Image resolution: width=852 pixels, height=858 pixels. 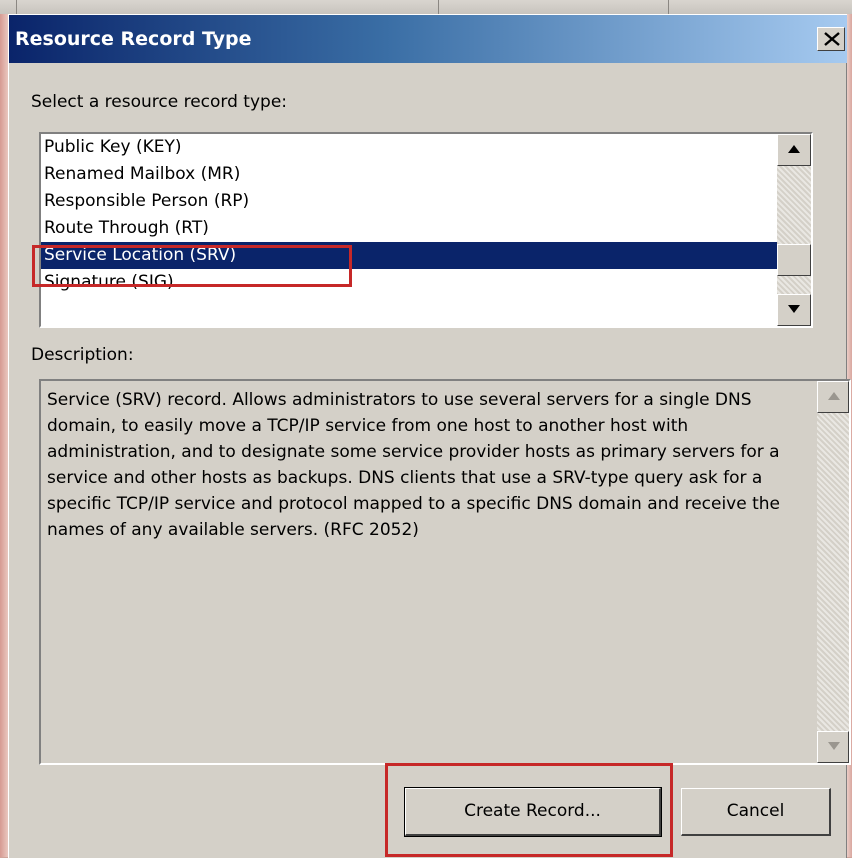 I want to click on close-icon, so click(x=832, y=39).